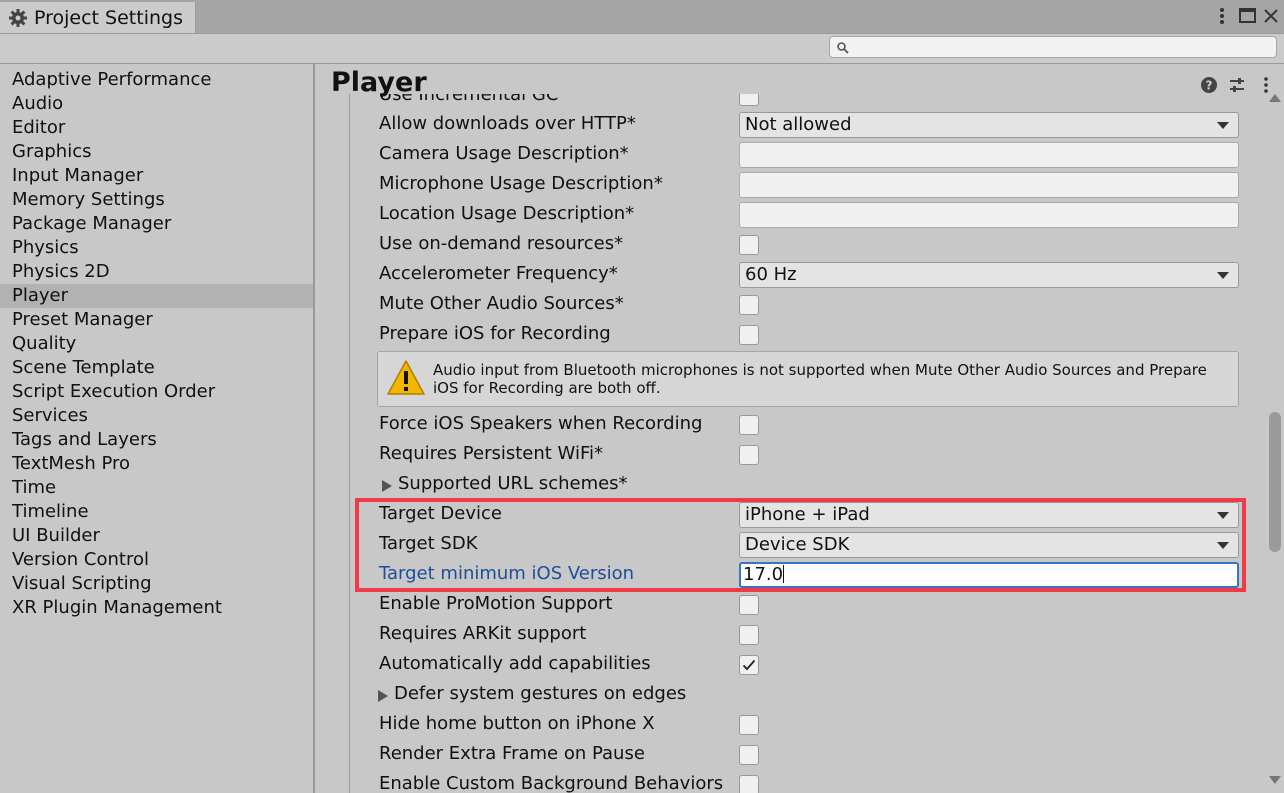 Image resolution: width=1284 pixels, height=793 pixels. Describe the element at coordinates (989, 125) in the screenshot. I see `allow-http-dropdown: Not allowed` at that location.